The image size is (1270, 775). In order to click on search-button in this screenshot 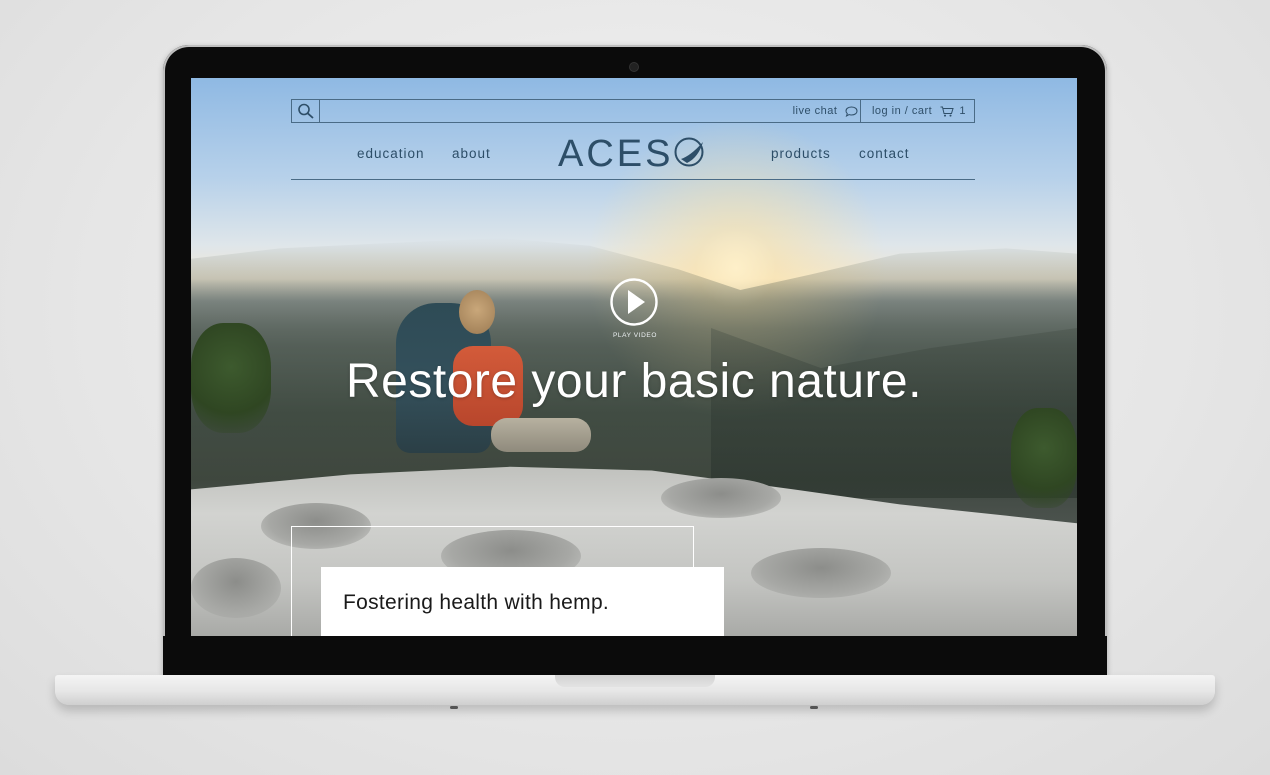, I will do `click(306, 111)`.